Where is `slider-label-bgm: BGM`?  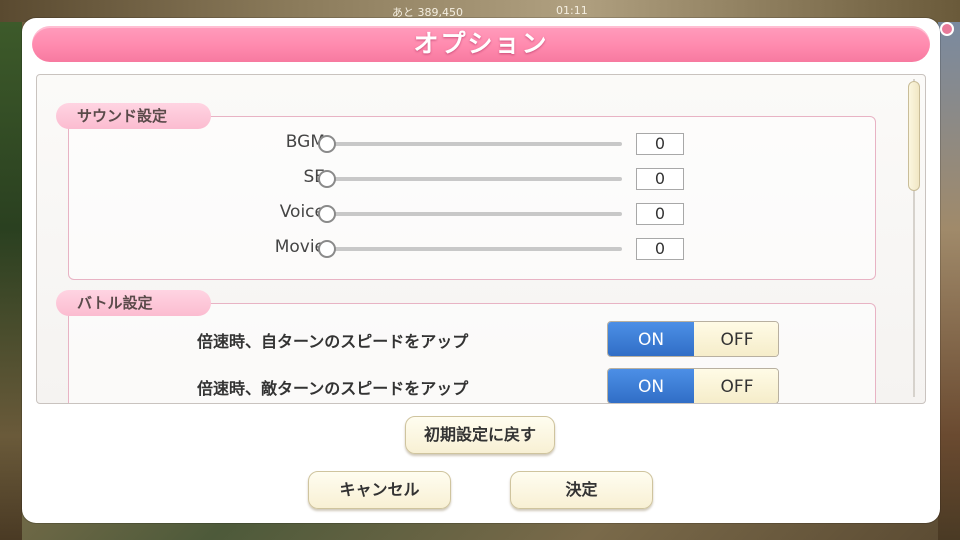
slider-label-bgm: BGM is located at coordinates (305, 142).